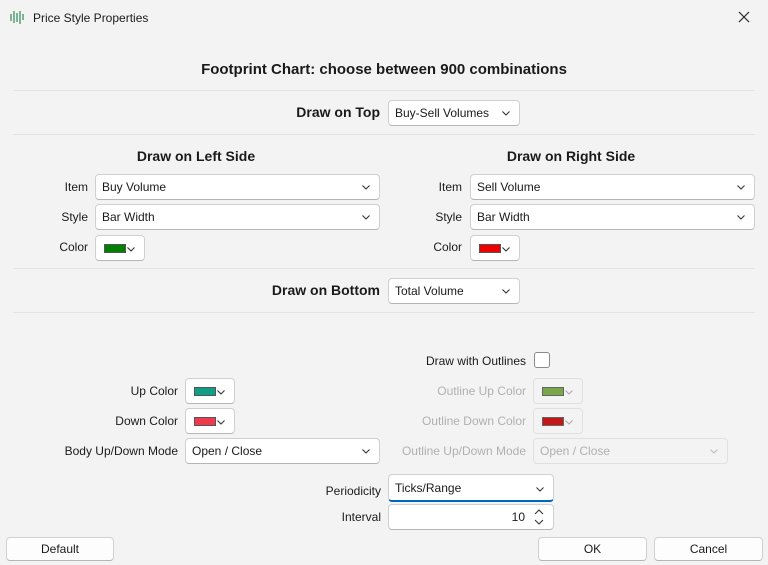  Describe the element at coordinates (630, 451) in the screenshot. I see `outline-mode-dropdown: Open / Close` at that location.